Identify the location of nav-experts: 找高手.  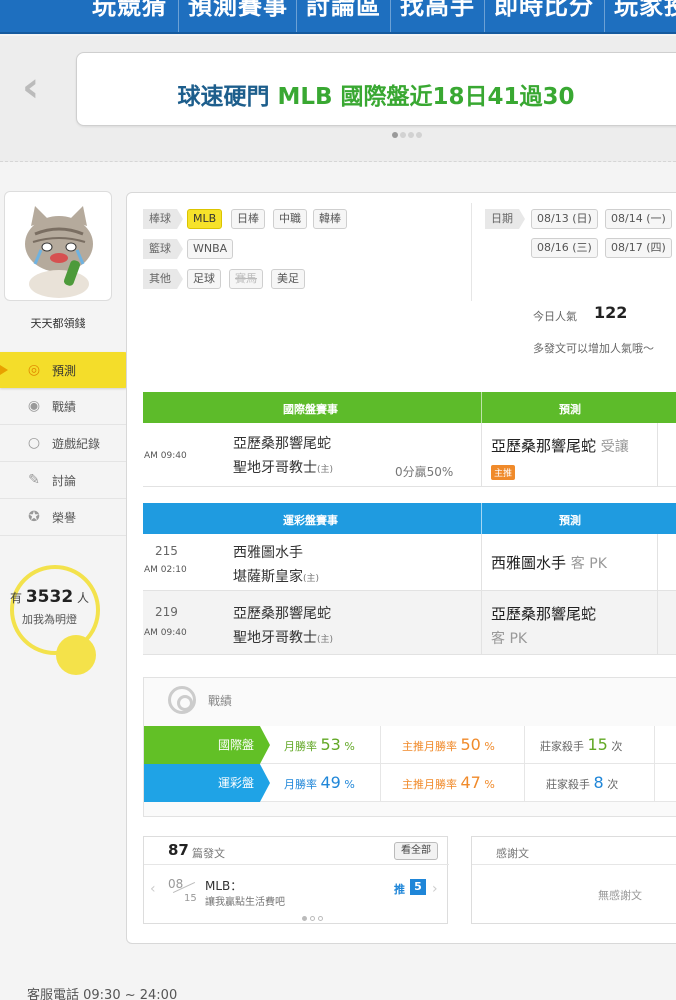
(437, 10).